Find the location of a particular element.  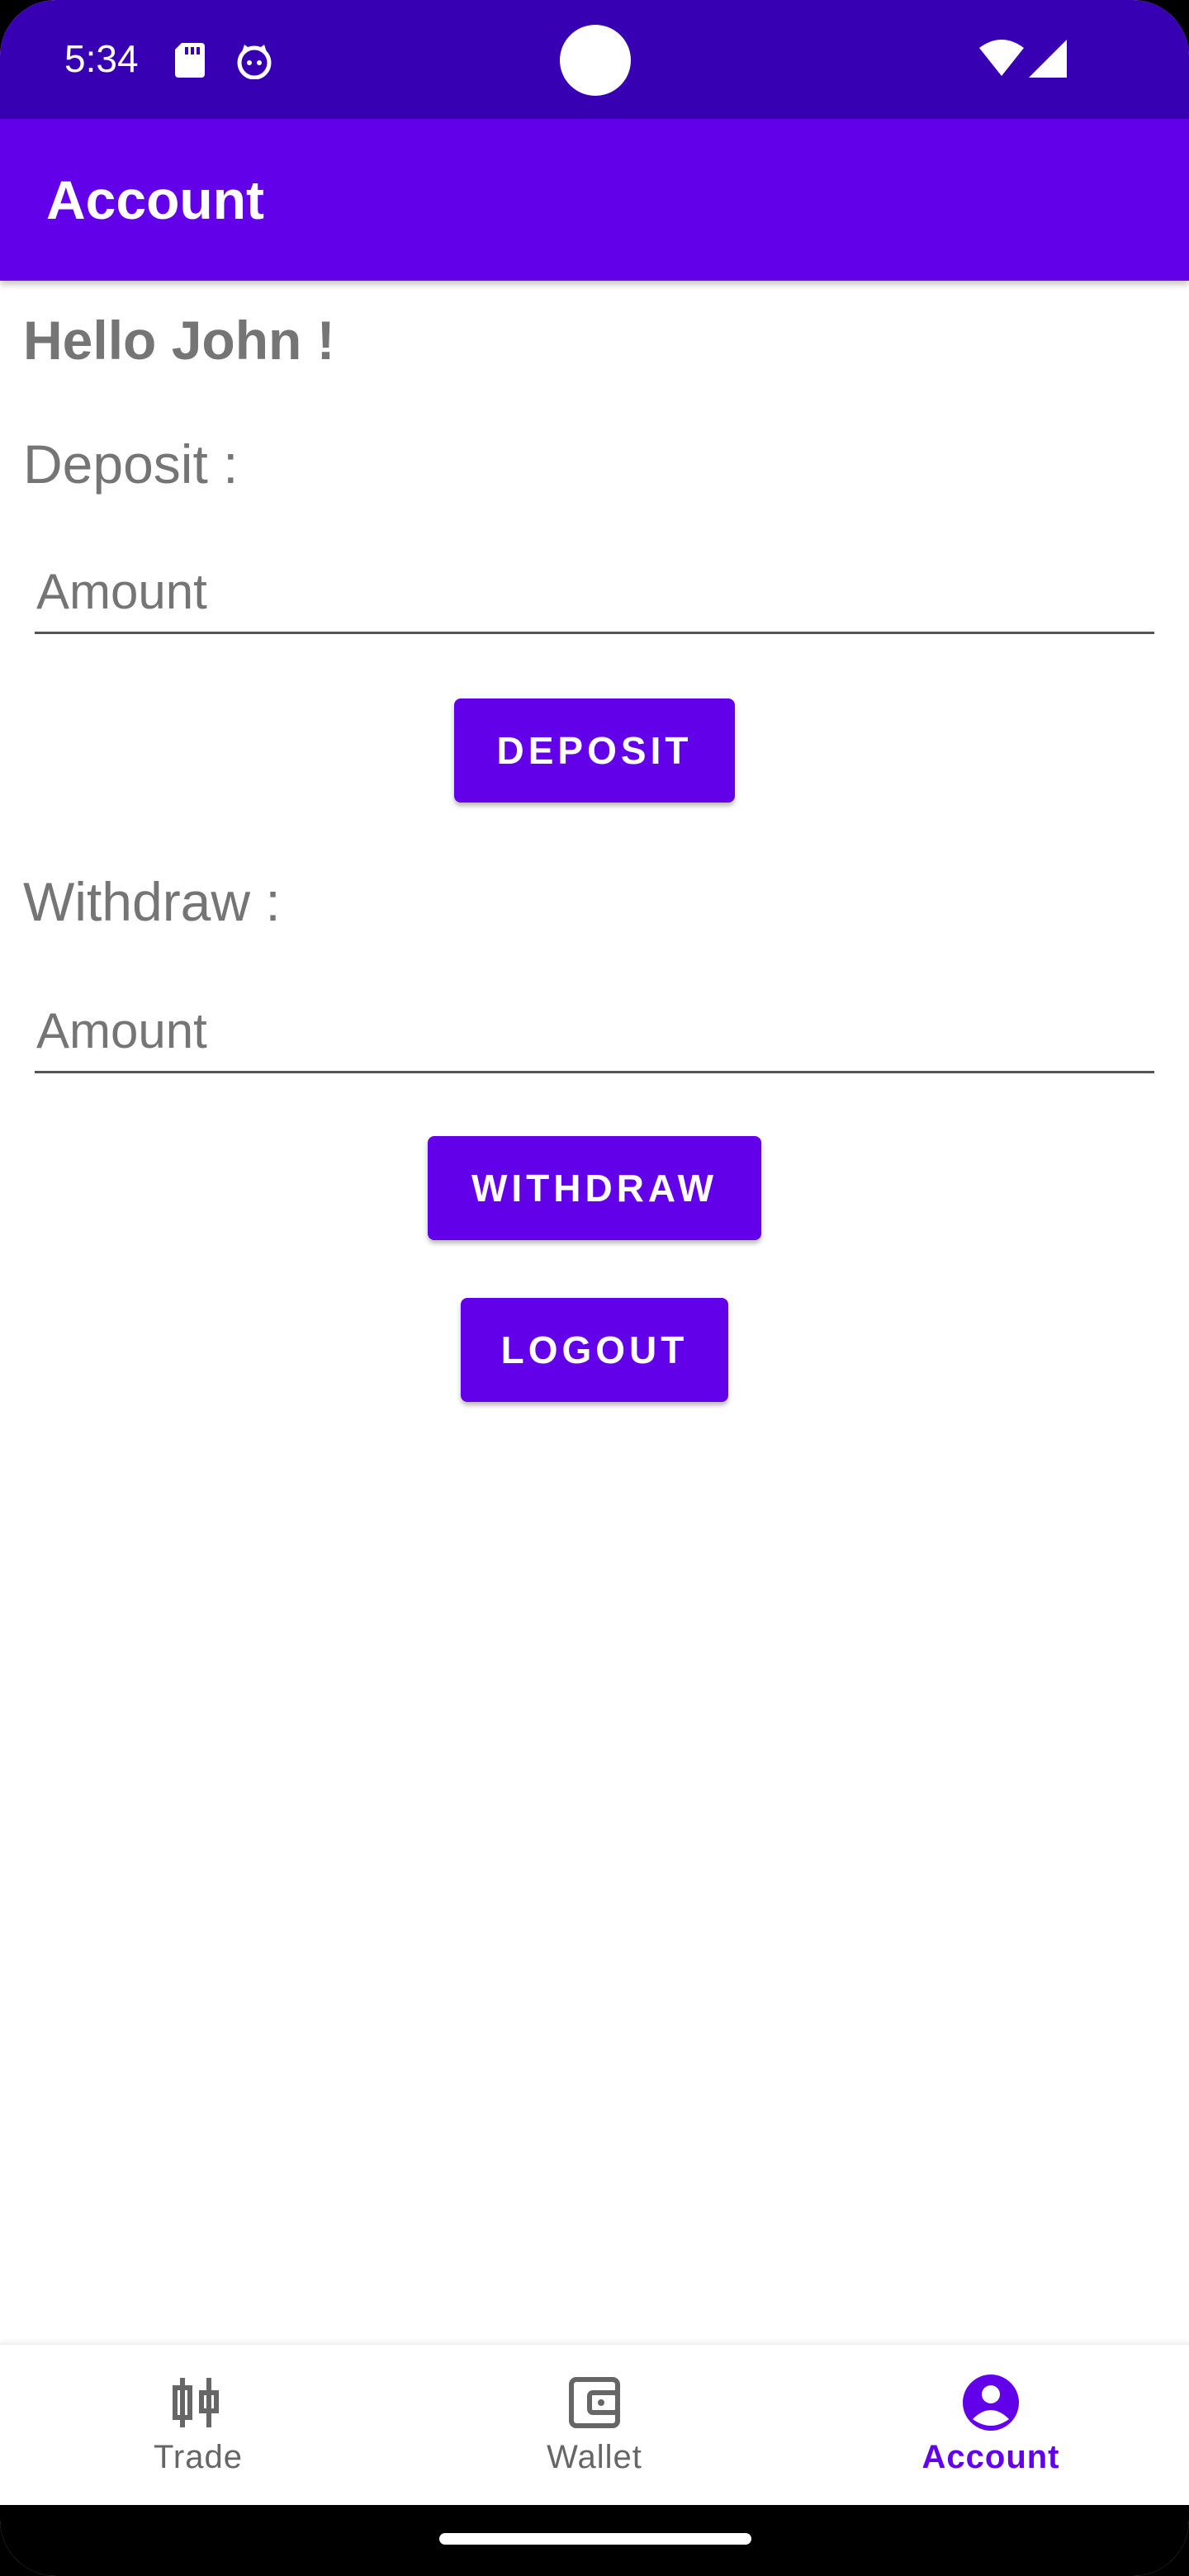

signal-icon is located at coordinates (1048, 59).